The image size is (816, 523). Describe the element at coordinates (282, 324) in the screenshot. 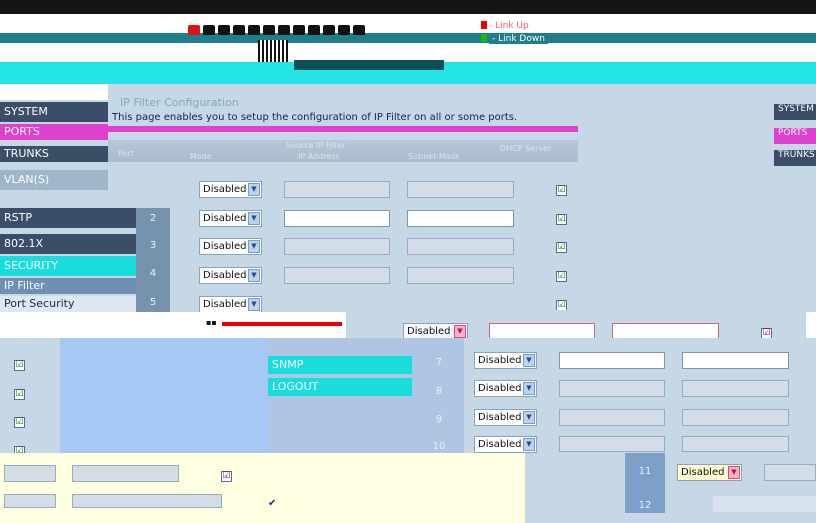

I see `red-line` at that location.